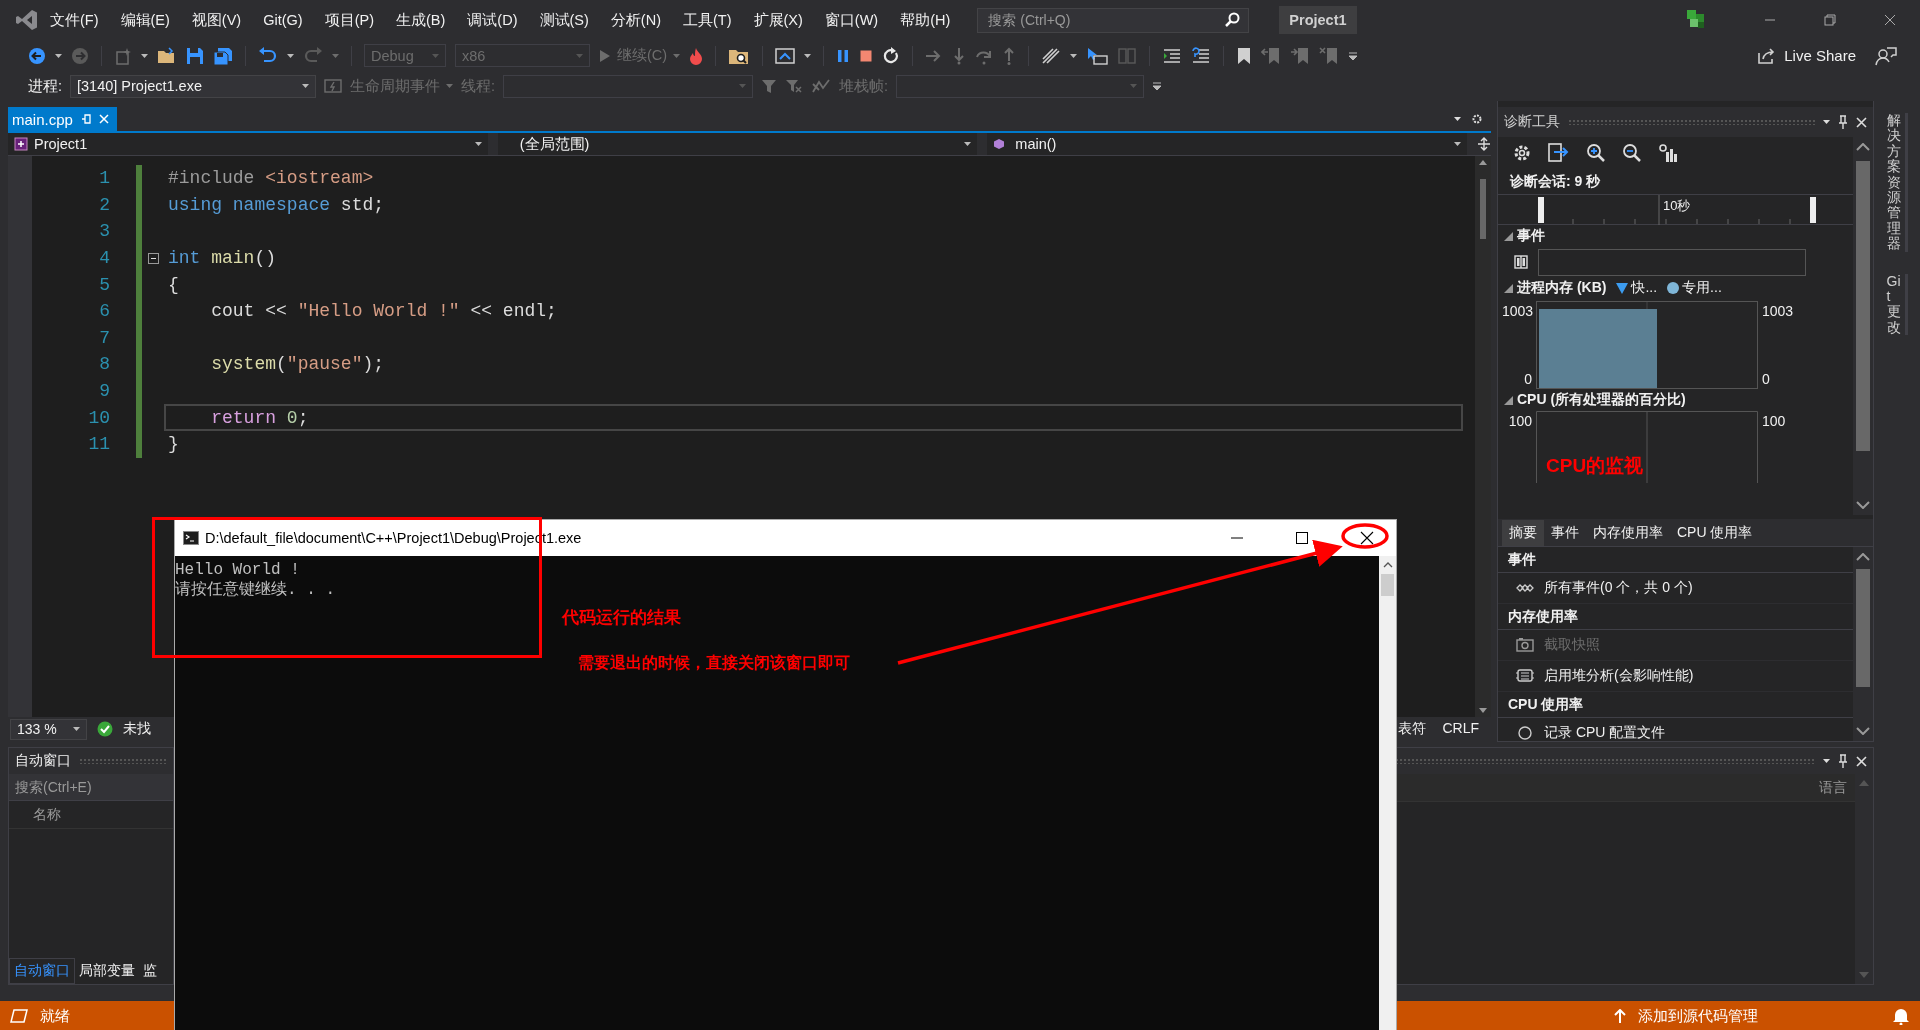 The width and height of the screenshot is (1920, 1030). I want to click on panel-tab: 内存使用率, so click(1628, 532).